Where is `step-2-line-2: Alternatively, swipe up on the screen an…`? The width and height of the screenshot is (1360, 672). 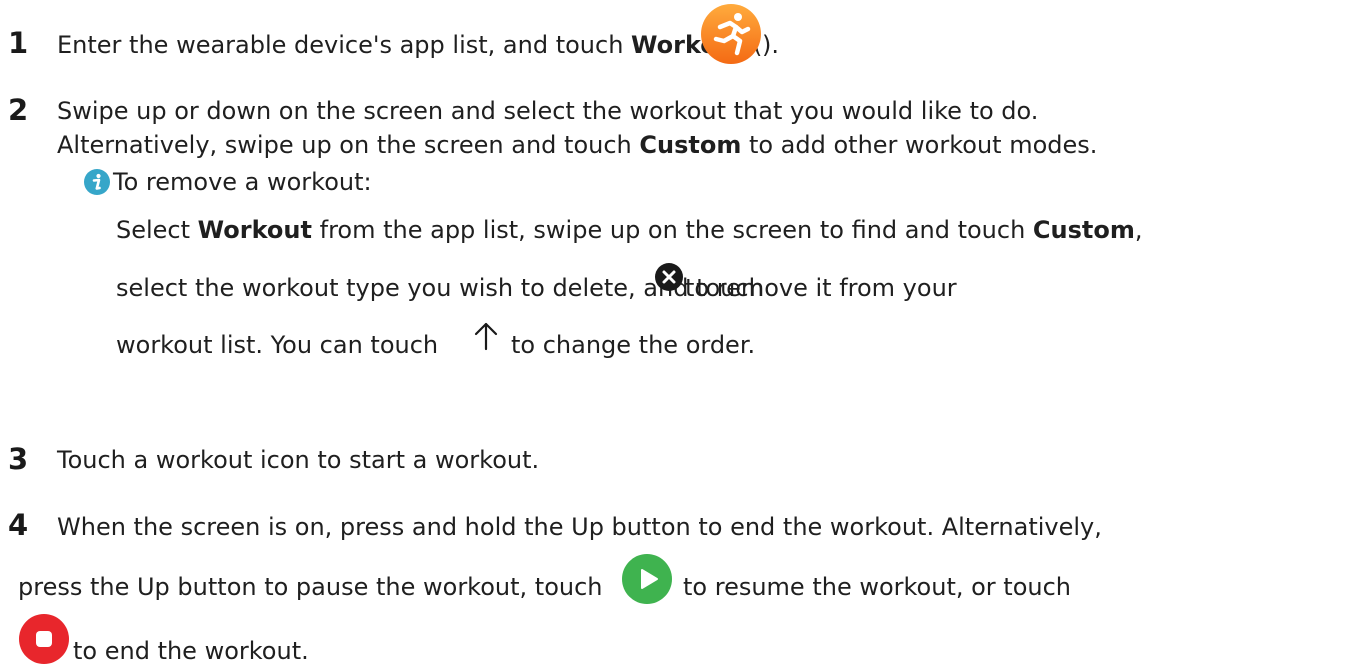
step-2-line-2: Alternatively, swipe up on the screen an… is located at coordinates (577, 145).